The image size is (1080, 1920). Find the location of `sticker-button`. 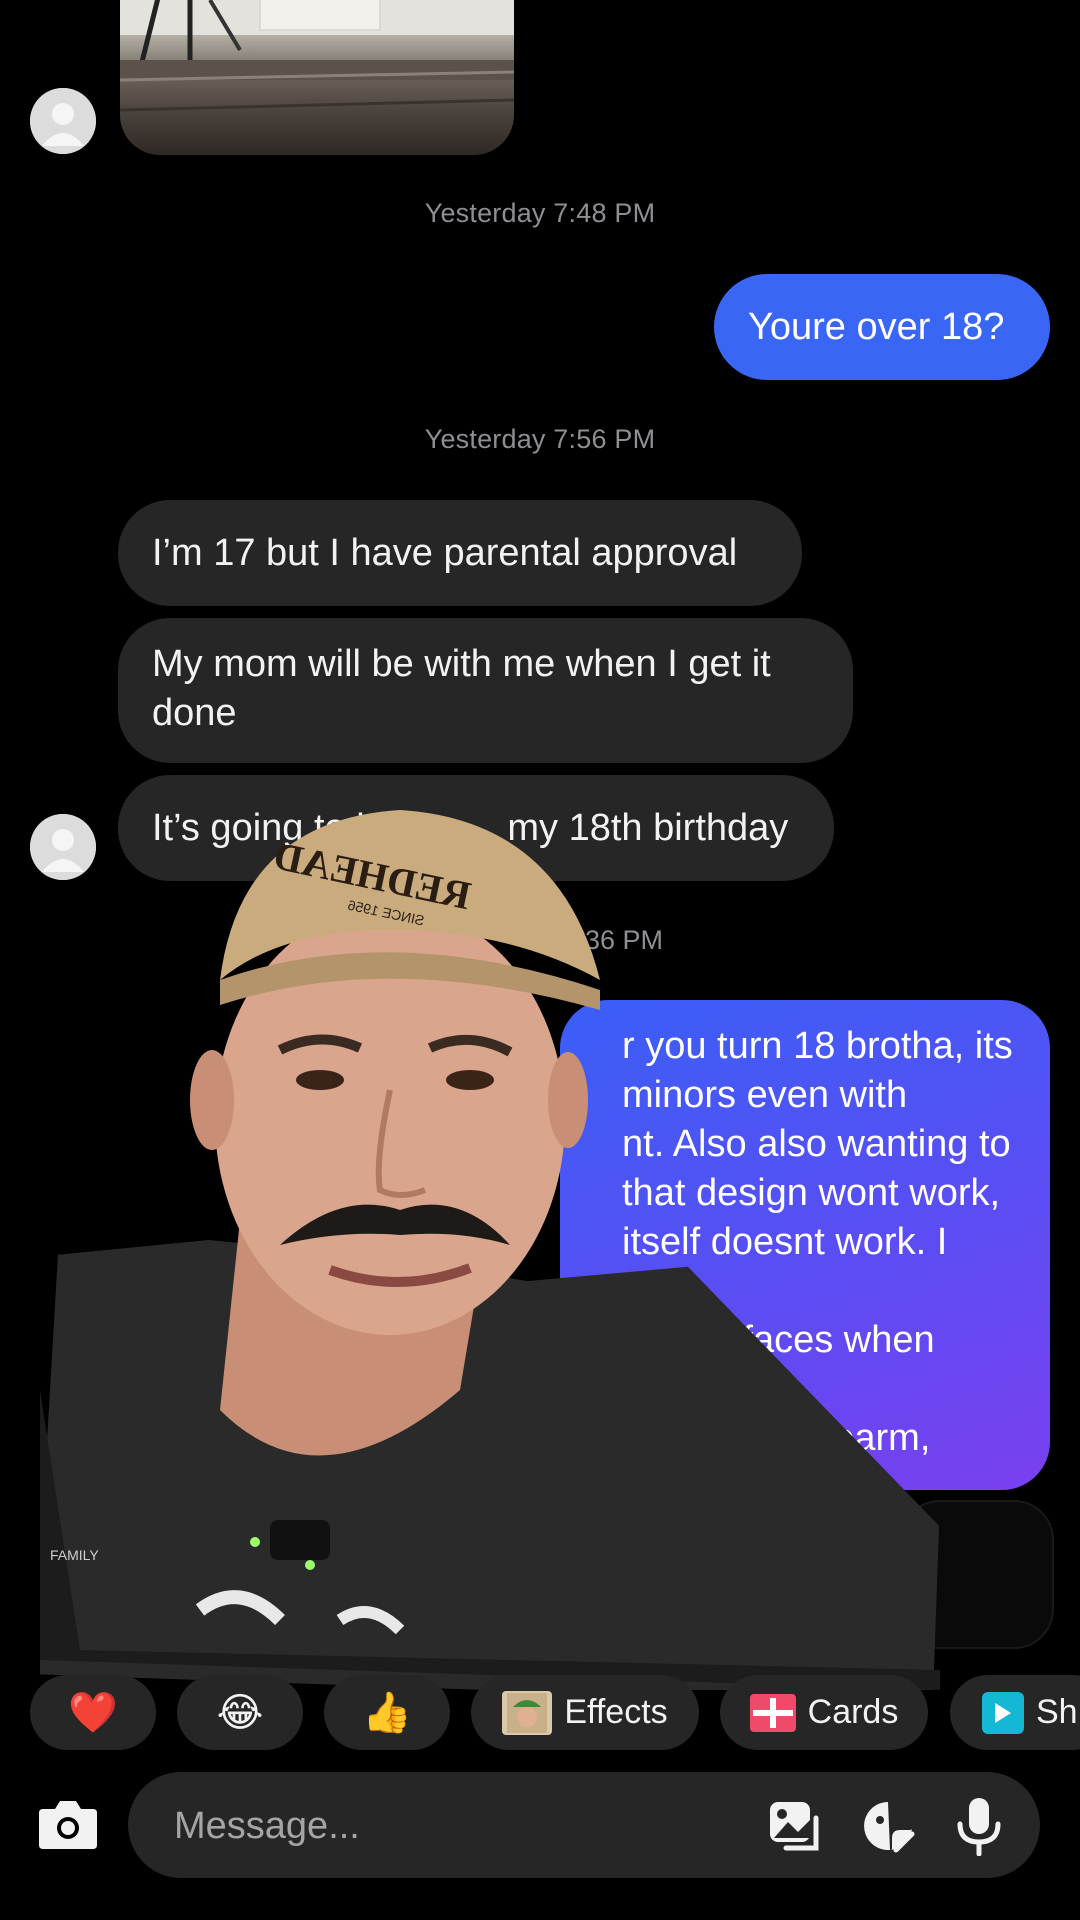

sticker-button is located at coordinates (888, 1826).